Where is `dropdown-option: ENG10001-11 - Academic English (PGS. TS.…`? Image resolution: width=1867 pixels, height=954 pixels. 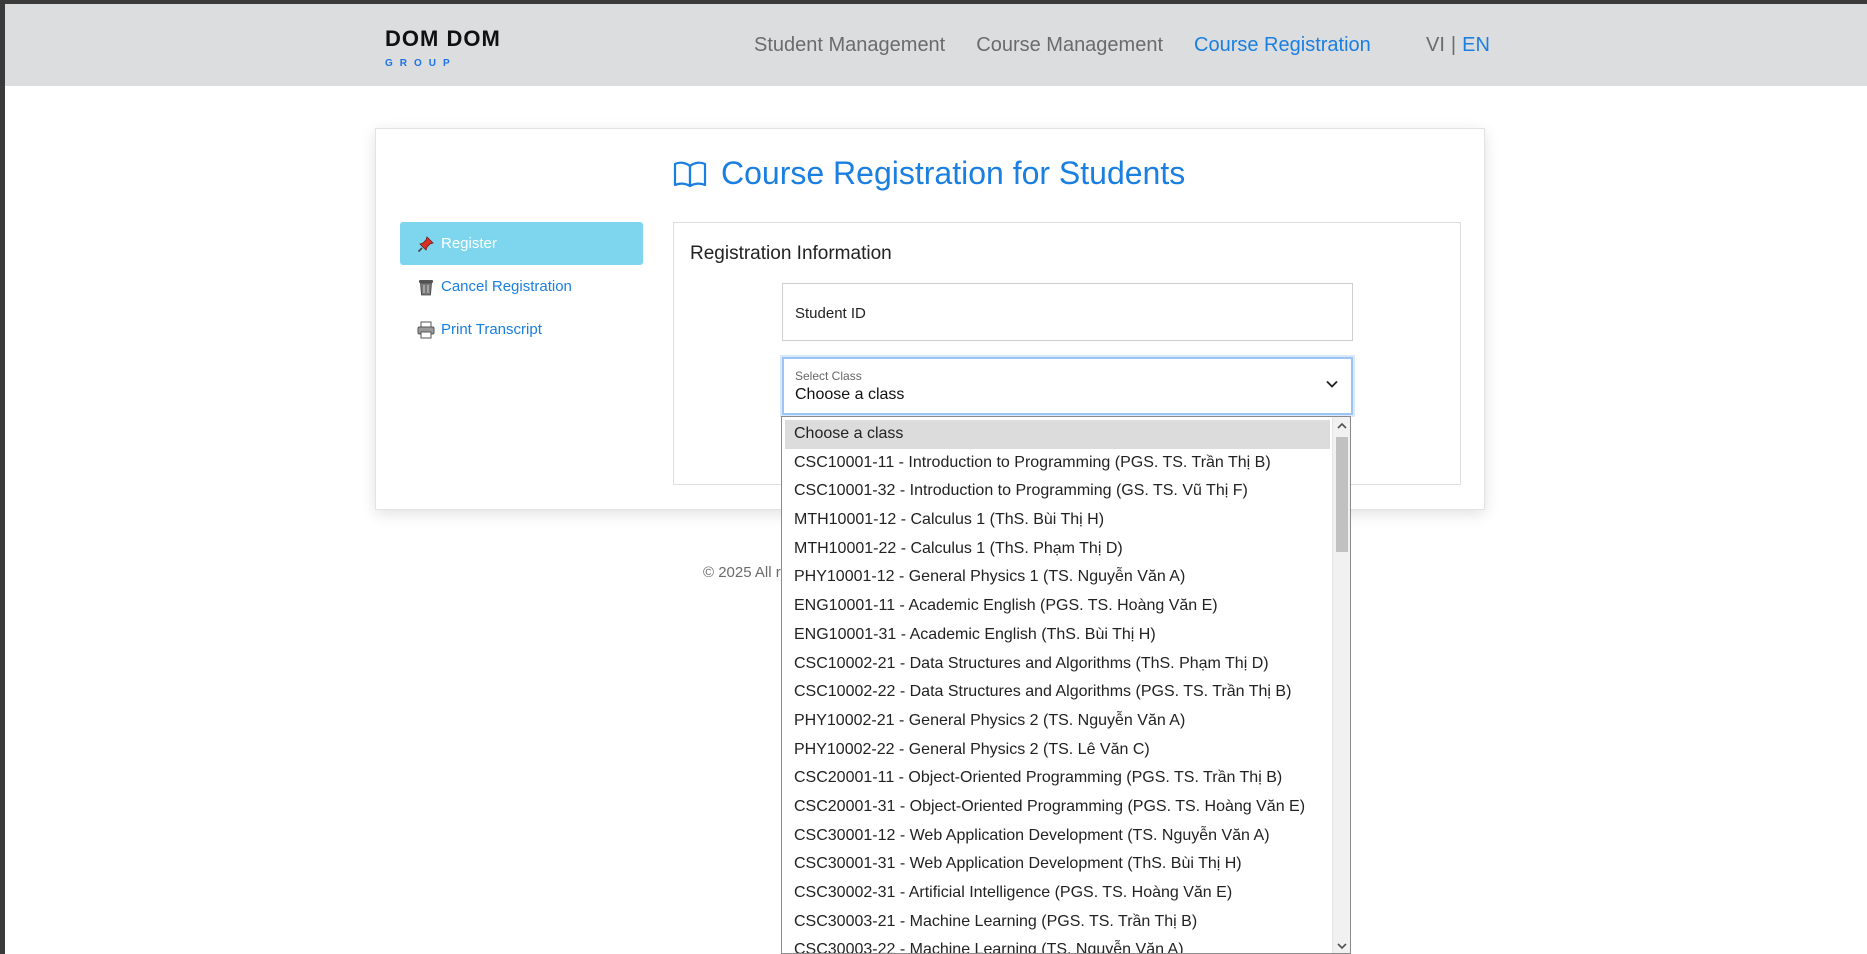 dropdown-option: ENG10001-11 - Academic English (PGS. TS.… is located at coordinates (1057, 606).